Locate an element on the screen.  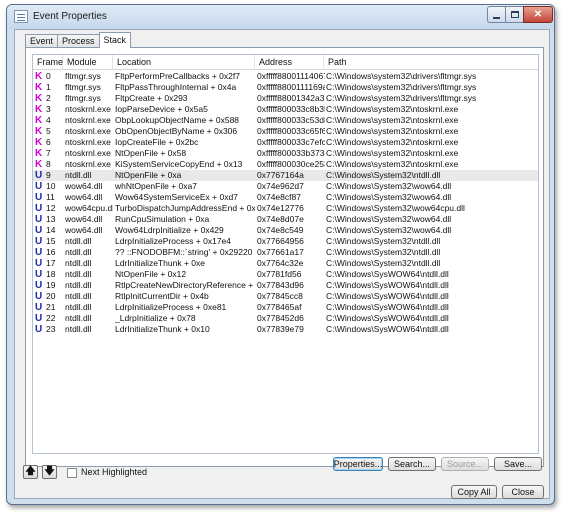
module-cell: wow64cpu.dll is located at coordinates (89, 208).